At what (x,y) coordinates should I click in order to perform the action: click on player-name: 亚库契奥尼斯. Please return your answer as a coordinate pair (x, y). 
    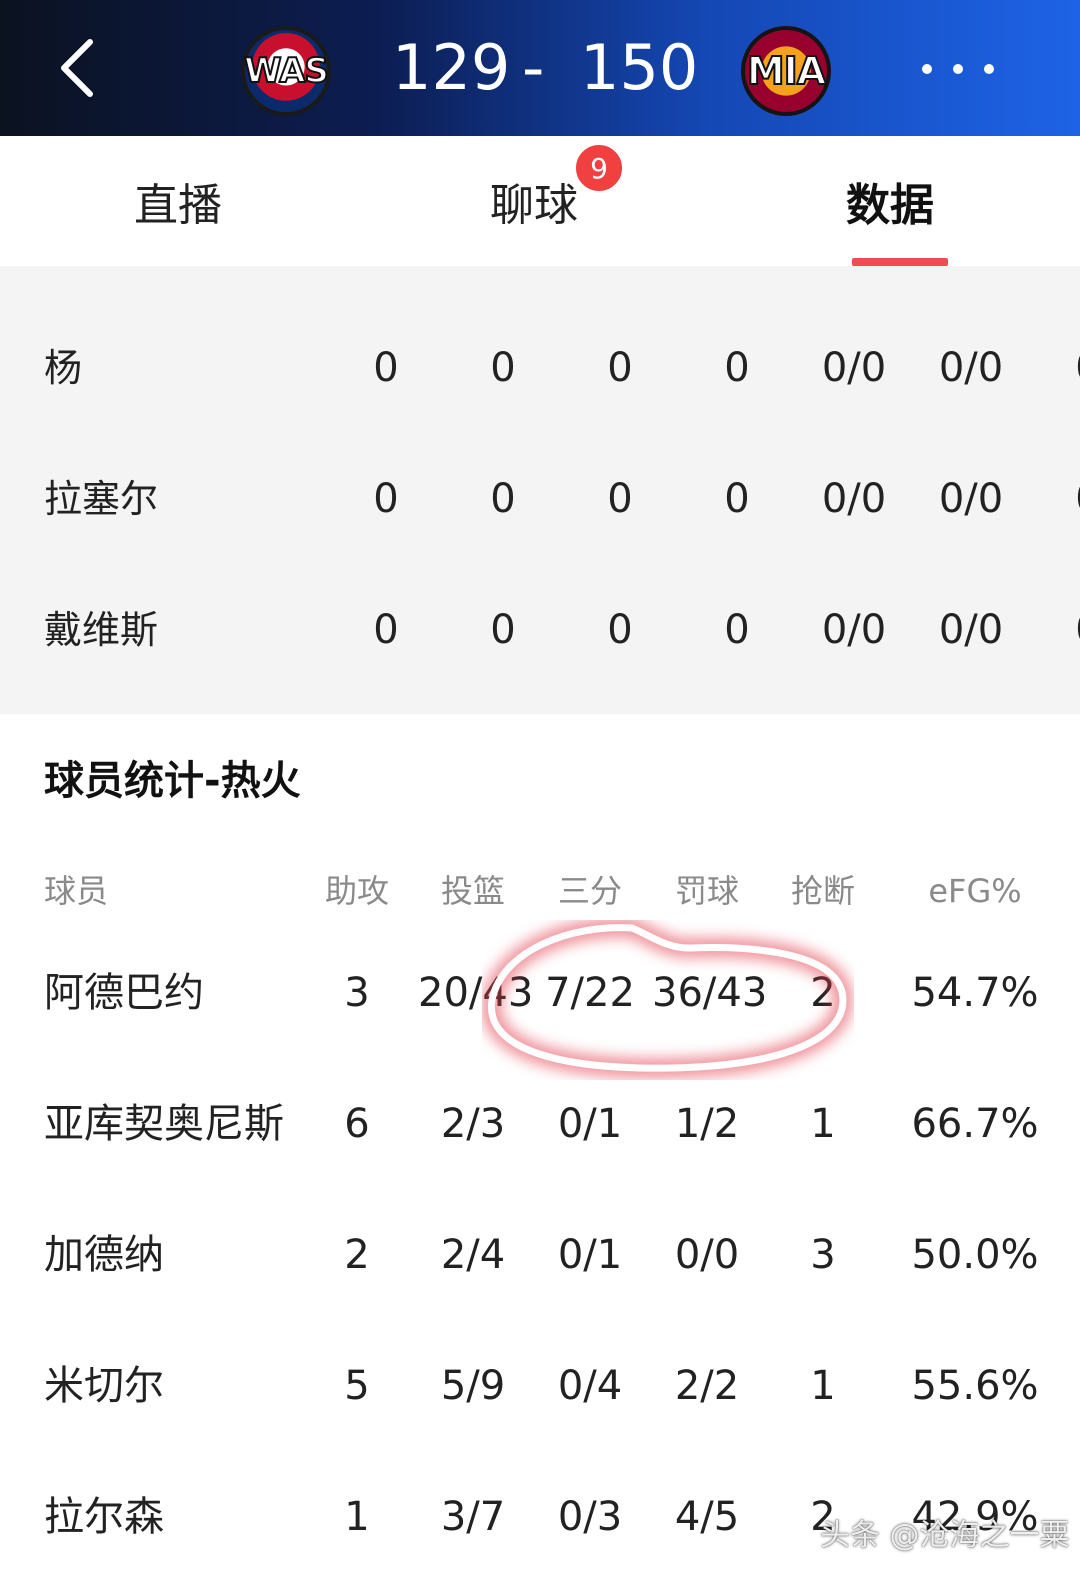
    Looking at the image, I should click on (164, 1124).